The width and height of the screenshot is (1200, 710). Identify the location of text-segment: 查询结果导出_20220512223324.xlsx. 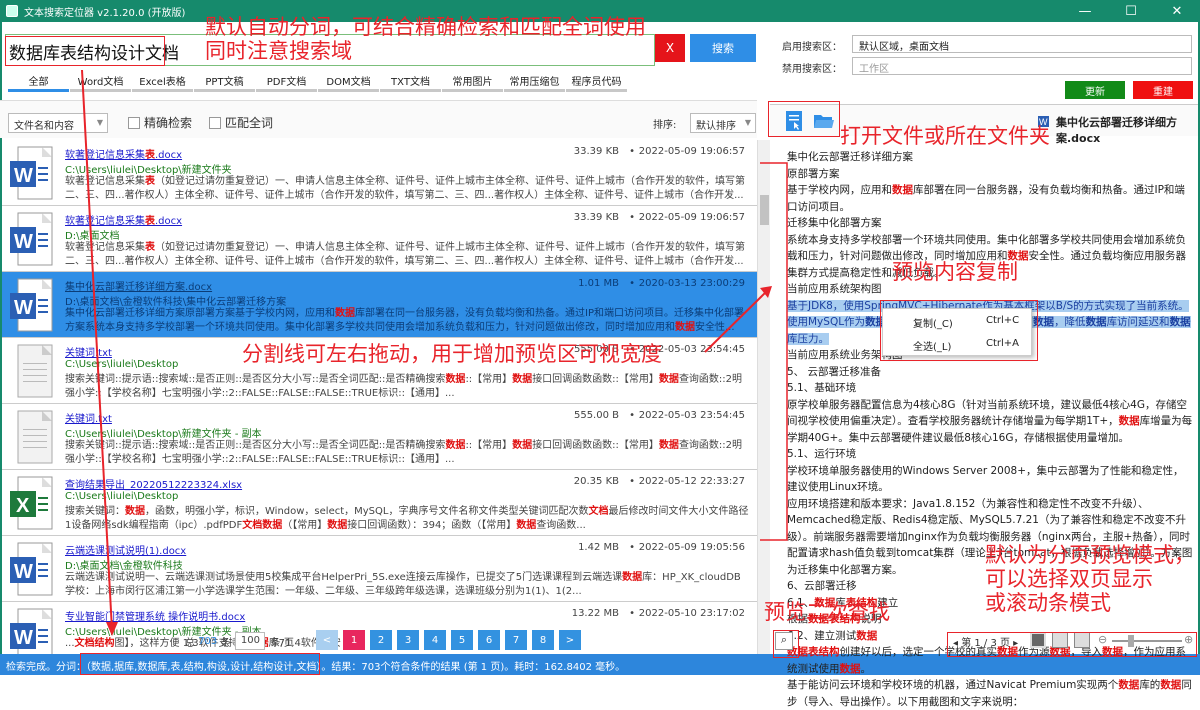
(154, 485).